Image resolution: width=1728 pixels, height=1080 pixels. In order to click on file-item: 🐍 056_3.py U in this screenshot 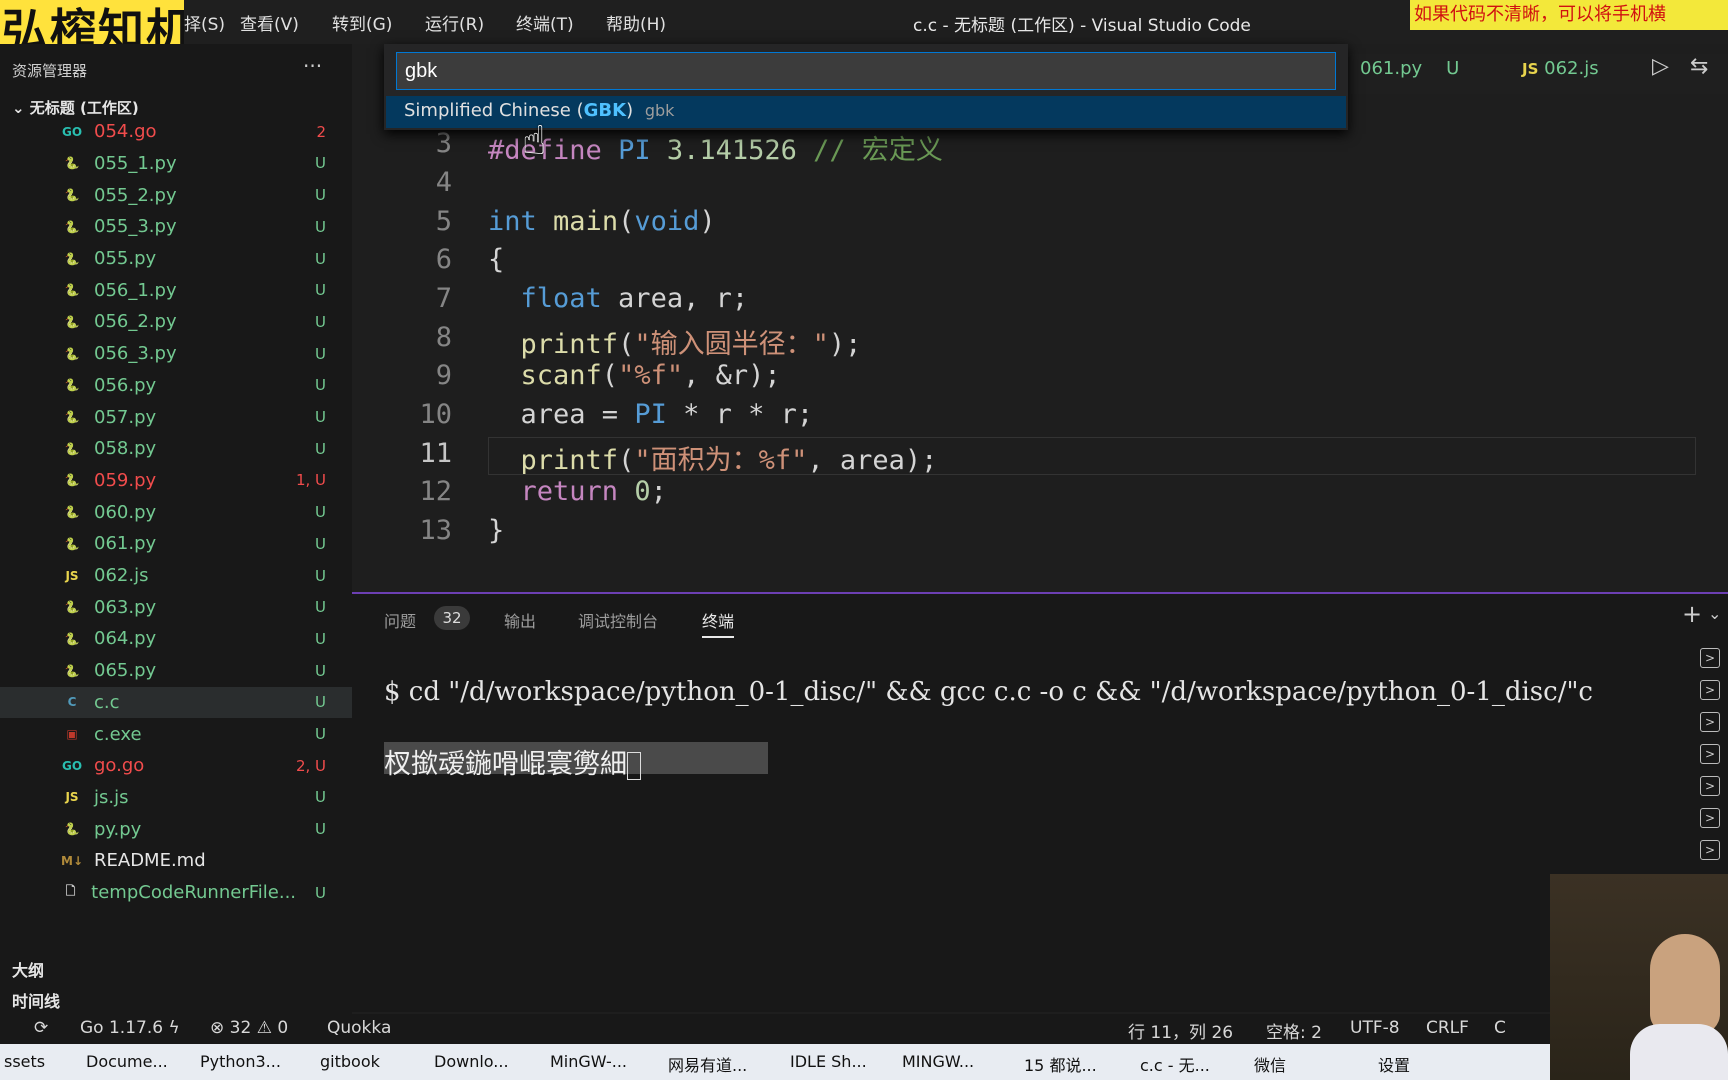, I will do `click(176, 354)`.